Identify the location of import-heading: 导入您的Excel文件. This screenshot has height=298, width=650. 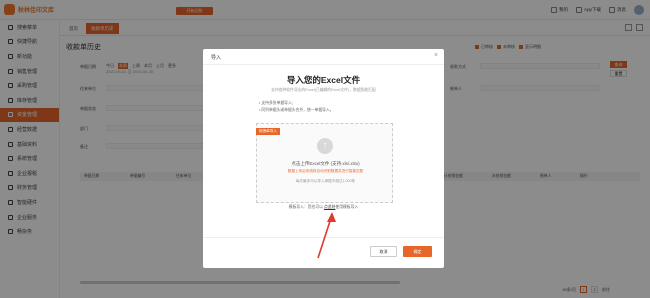
(323, 80).